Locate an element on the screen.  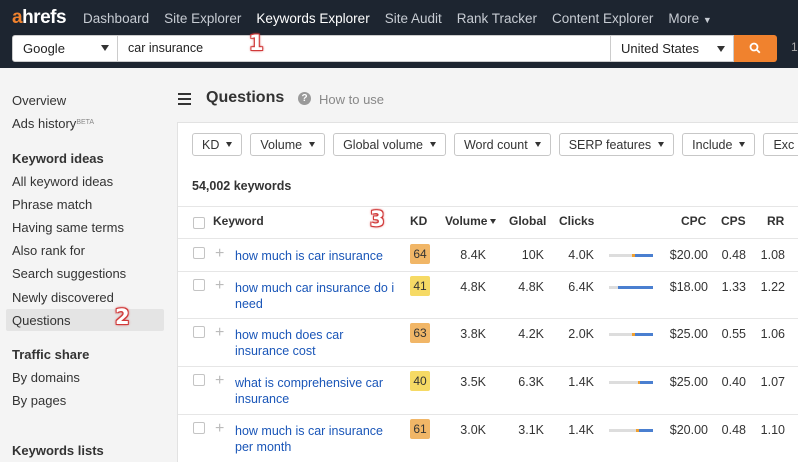
filter-kd: KD is located at coordinates (217, 144).